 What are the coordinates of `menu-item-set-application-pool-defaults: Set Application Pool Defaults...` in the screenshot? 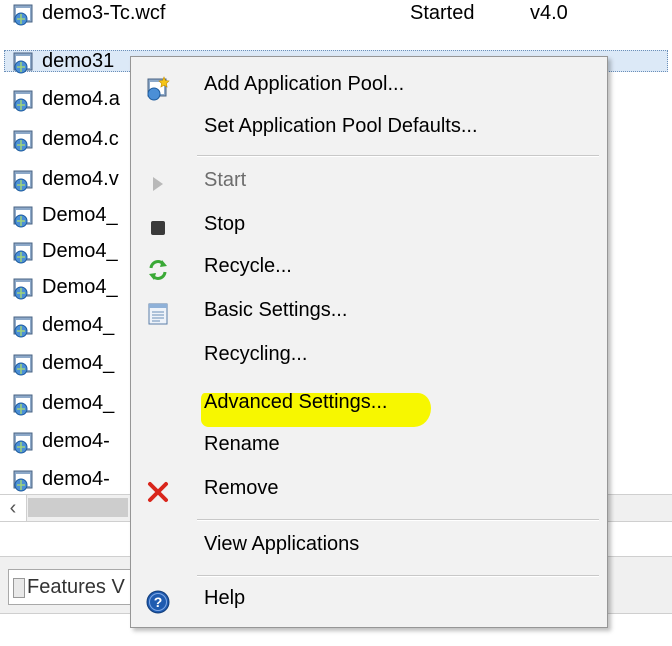 It's located at (369, 129).